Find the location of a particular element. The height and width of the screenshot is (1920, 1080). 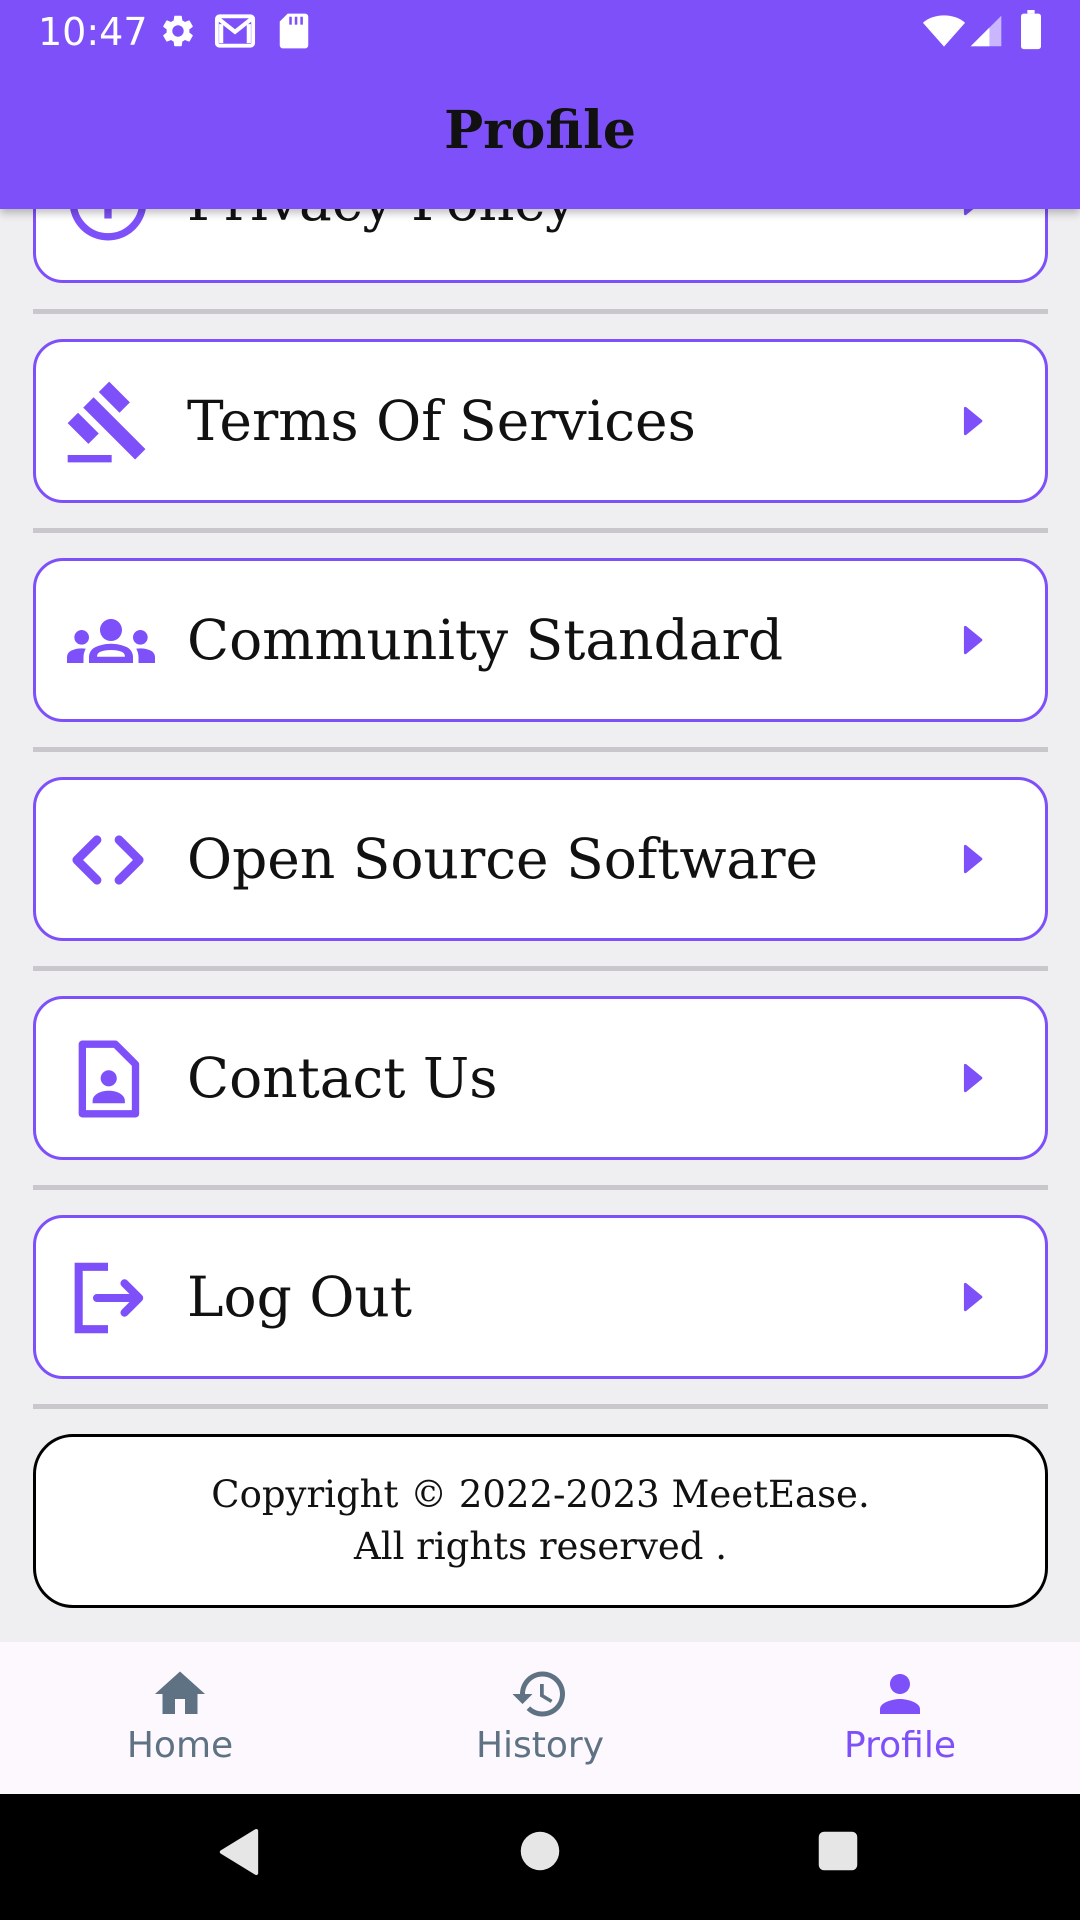

battery-icon is located at coordinates (1031, 30).